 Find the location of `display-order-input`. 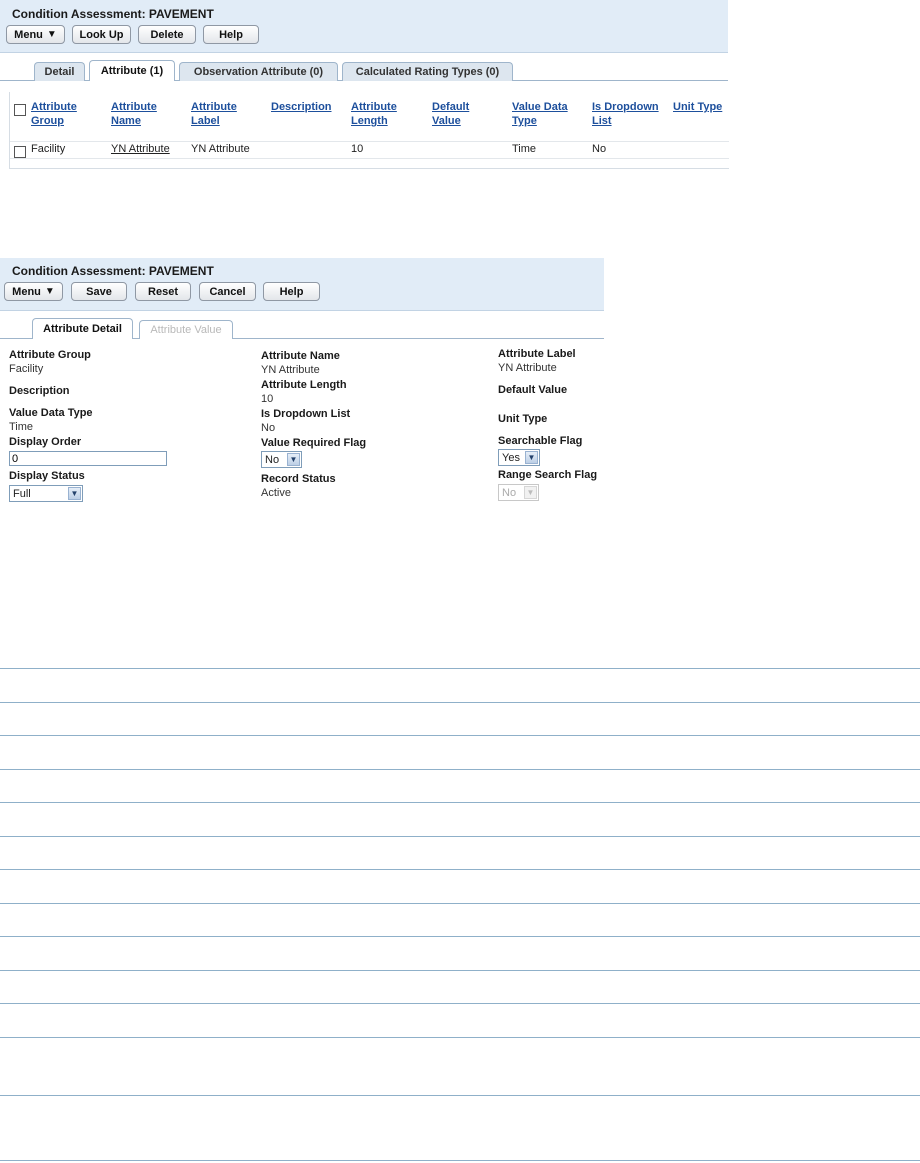

display-order-input is located at coordinates (88, 458).